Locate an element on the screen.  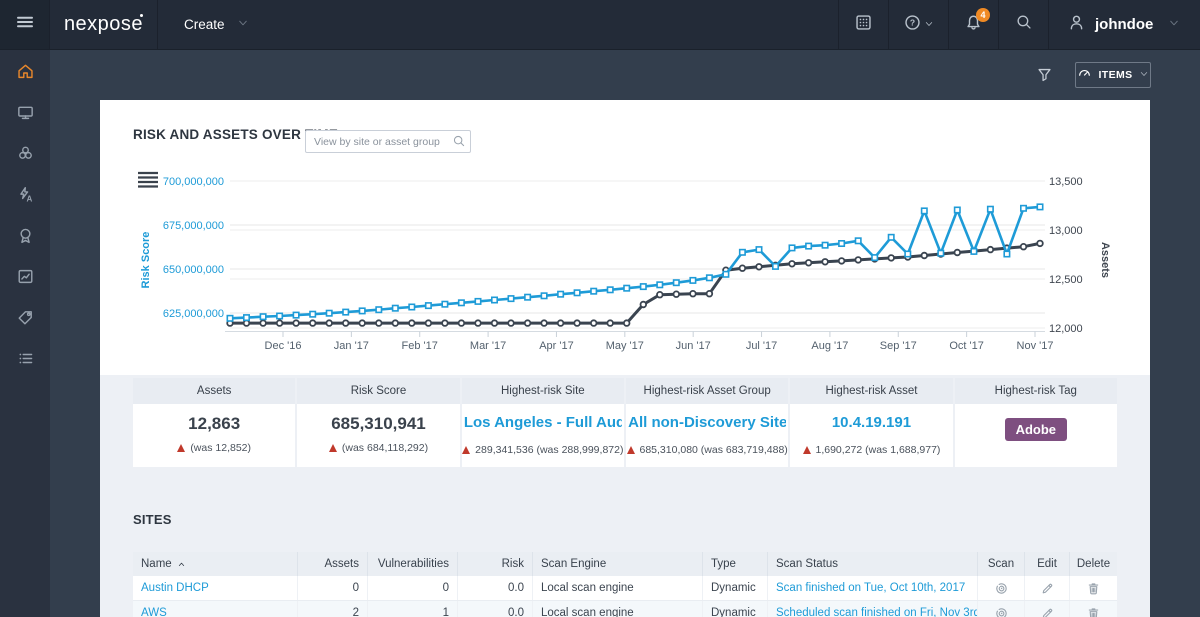
create-menu: Create is located at coordinates (216, 24).